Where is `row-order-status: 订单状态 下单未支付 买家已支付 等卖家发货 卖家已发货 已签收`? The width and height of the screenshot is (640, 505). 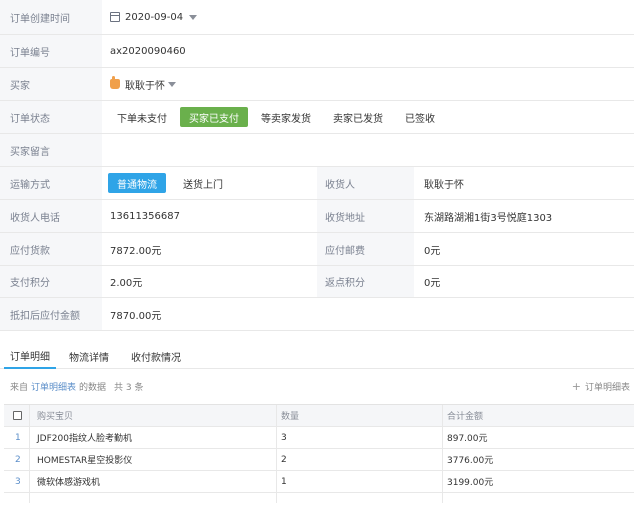 row-order-status: 订单状态 下单未支付 买家已支付 等卖家发货 卖家已发货 已签收 is located at coordinates (317, 117).